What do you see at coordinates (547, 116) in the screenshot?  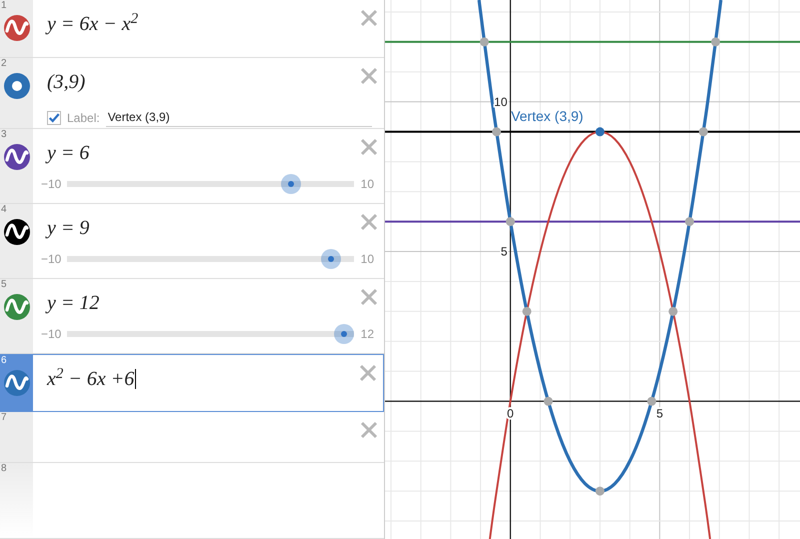 I see `vertex-label: Vertex (3,9)` at bounding box center [547, 116].